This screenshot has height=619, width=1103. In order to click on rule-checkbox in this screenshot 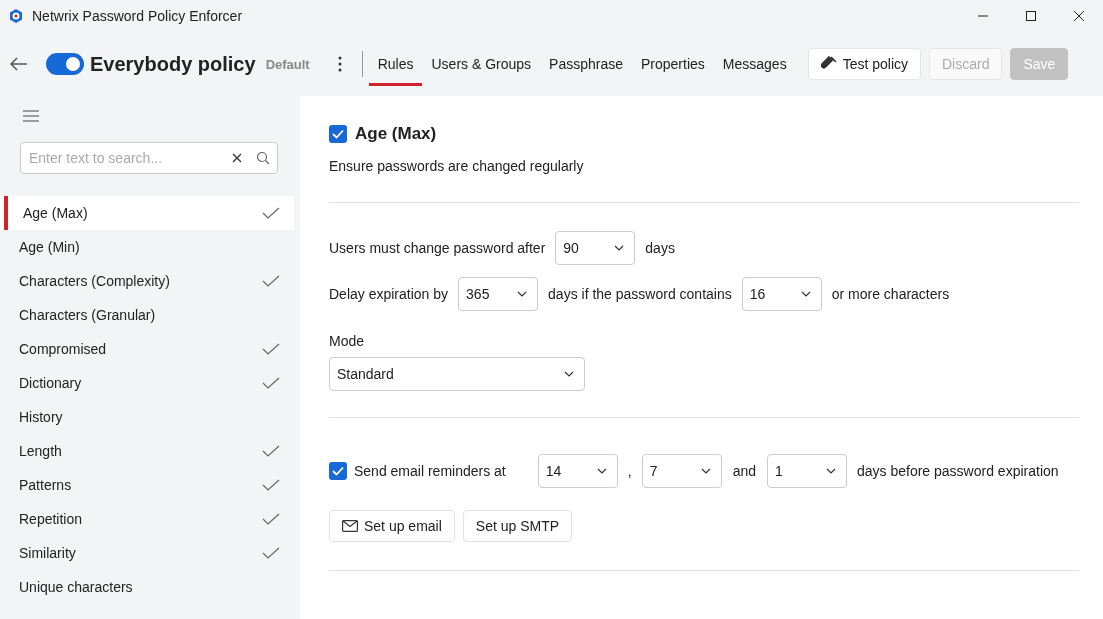, I will do `click(338, 134)`.